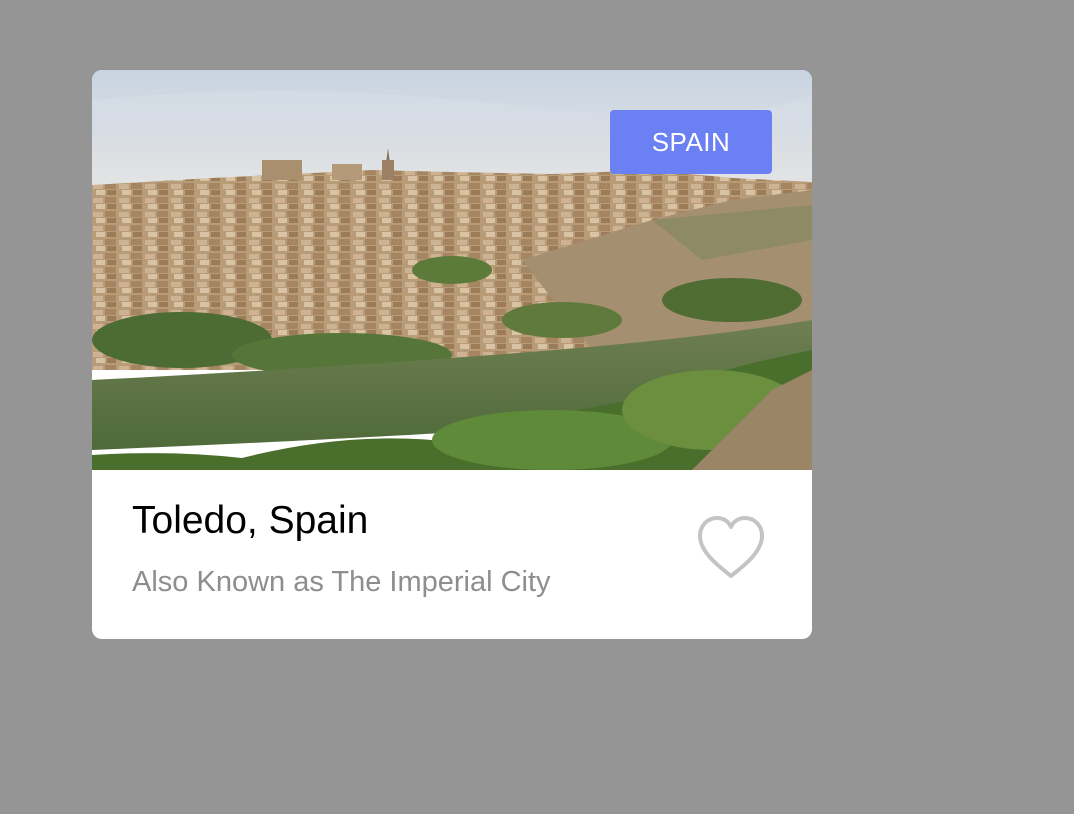 This screenshot has width=1074, height=814. I want to click on country-badge: SPAIN, so click(691, 142).